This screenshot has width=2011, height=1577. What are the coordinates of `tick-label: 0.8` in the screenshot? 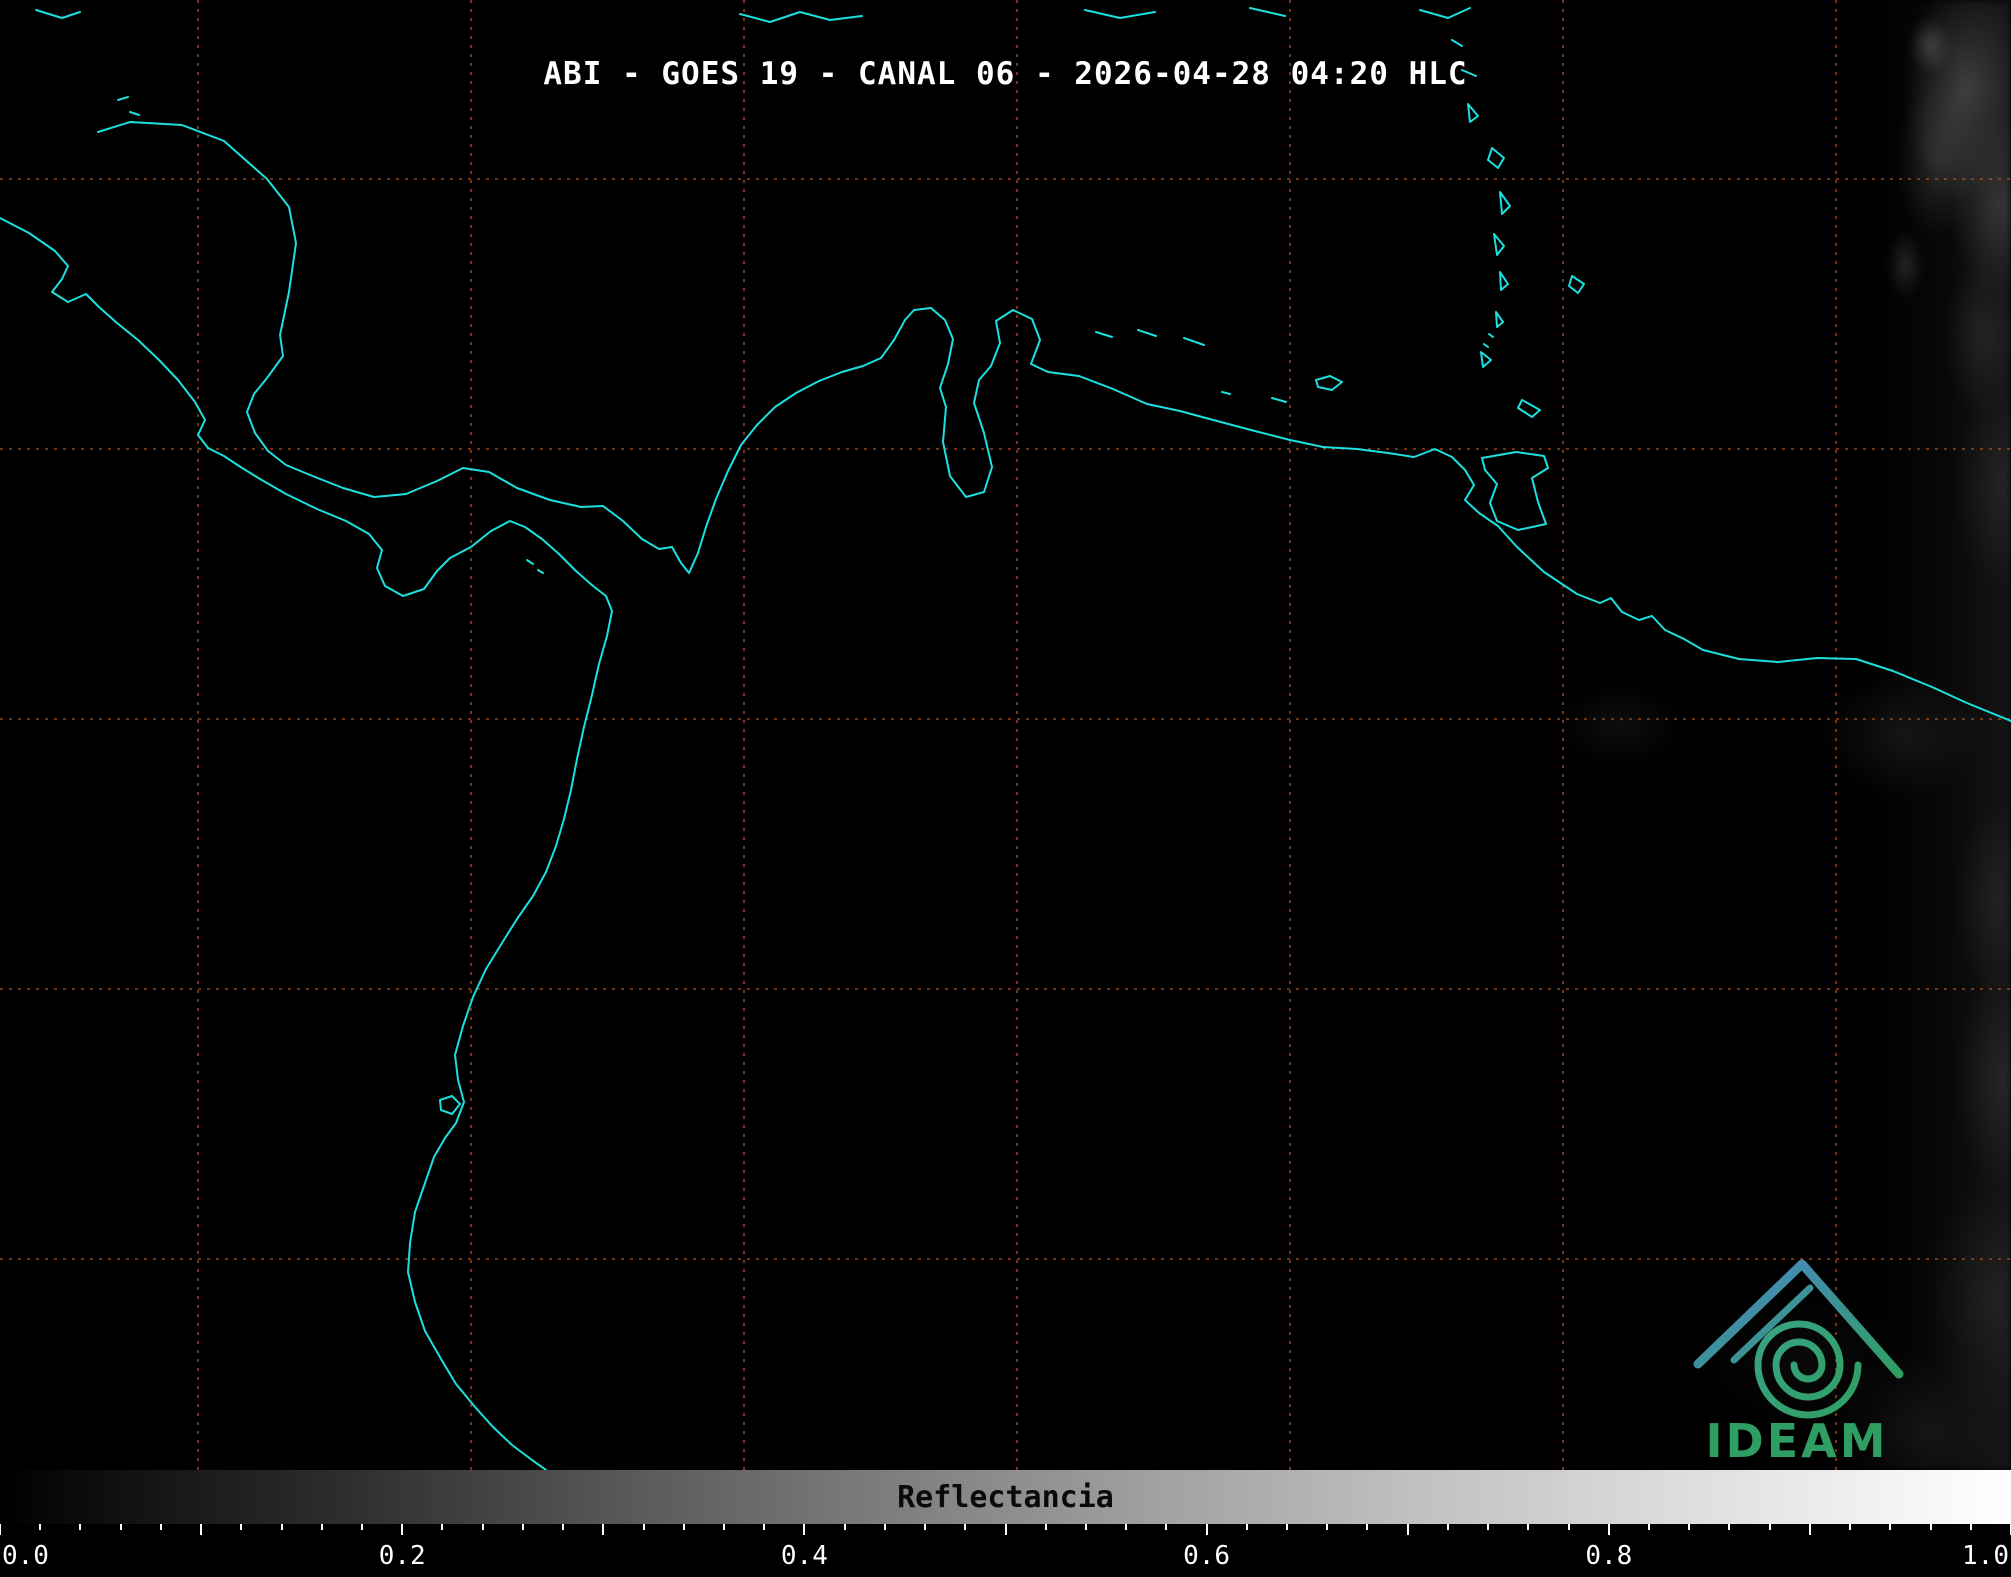 It's located at (1609, 1556).